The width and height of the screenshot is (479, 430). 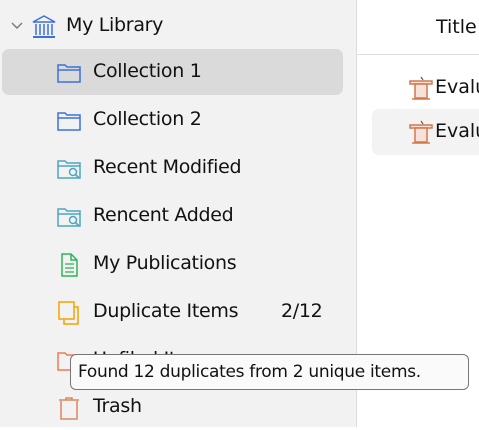 What do you see at coordinates (172, 407) in the screenshot?
I see `sidebar-item-trash: Trash` at bounding box center [172, 407].